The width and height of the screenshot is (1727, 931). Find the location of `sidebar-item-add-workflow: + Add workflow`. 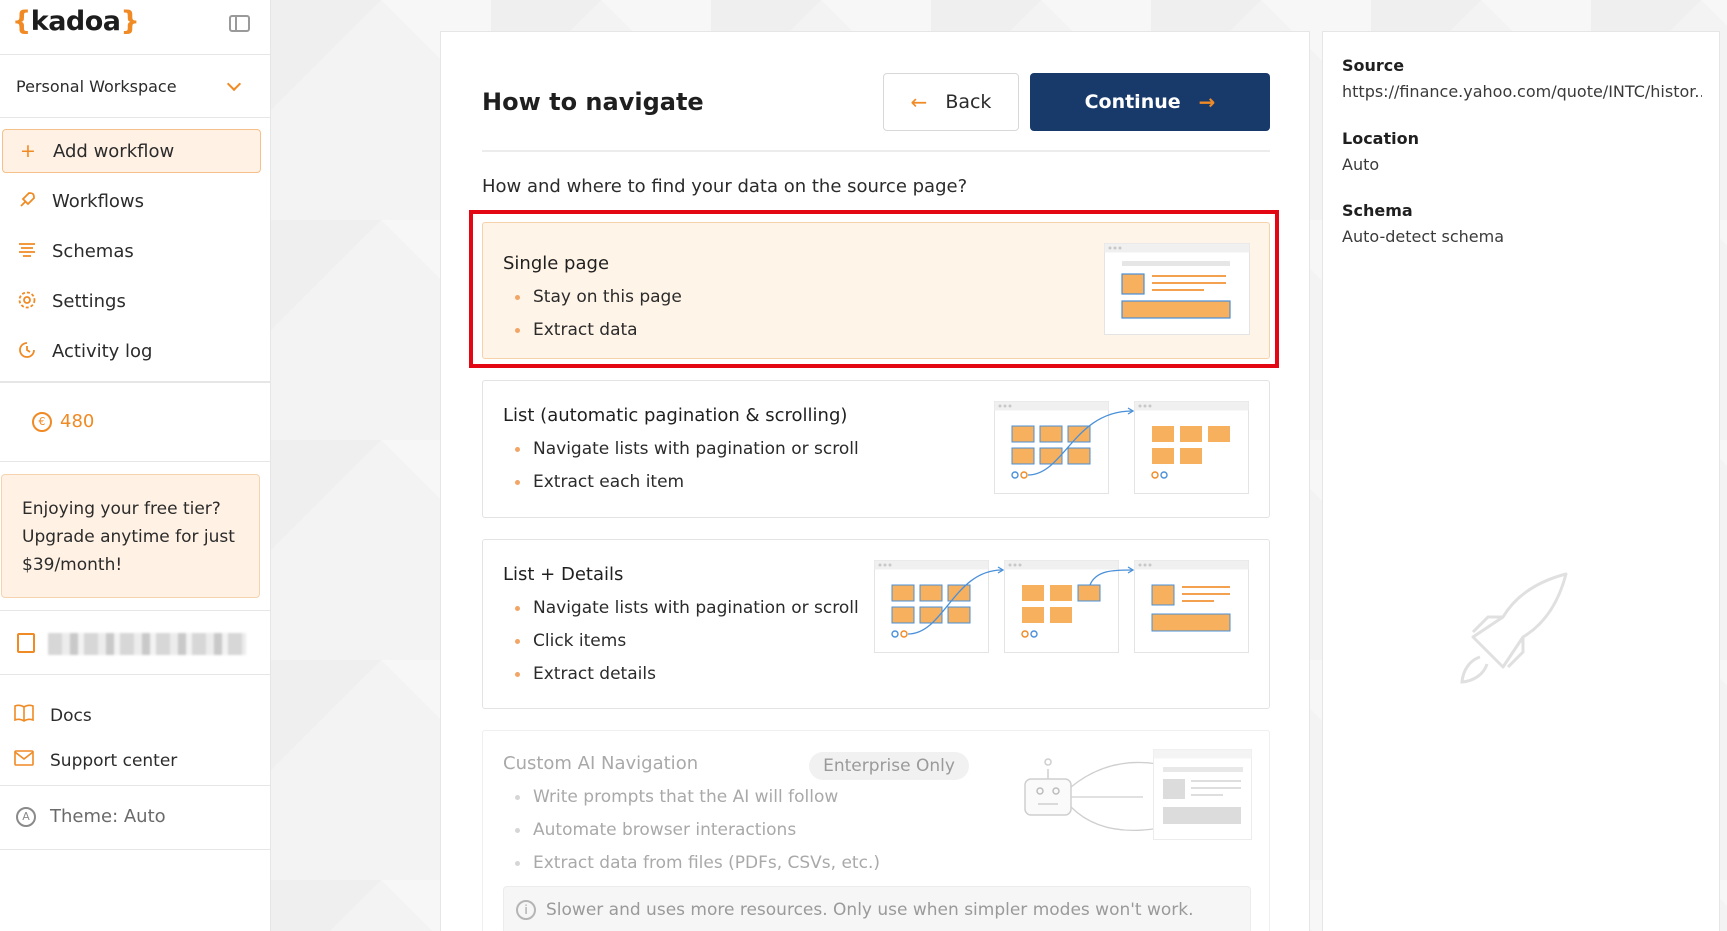

sidebar-item-add-workflow: + Add workflow is located at coordinates (131, 151).